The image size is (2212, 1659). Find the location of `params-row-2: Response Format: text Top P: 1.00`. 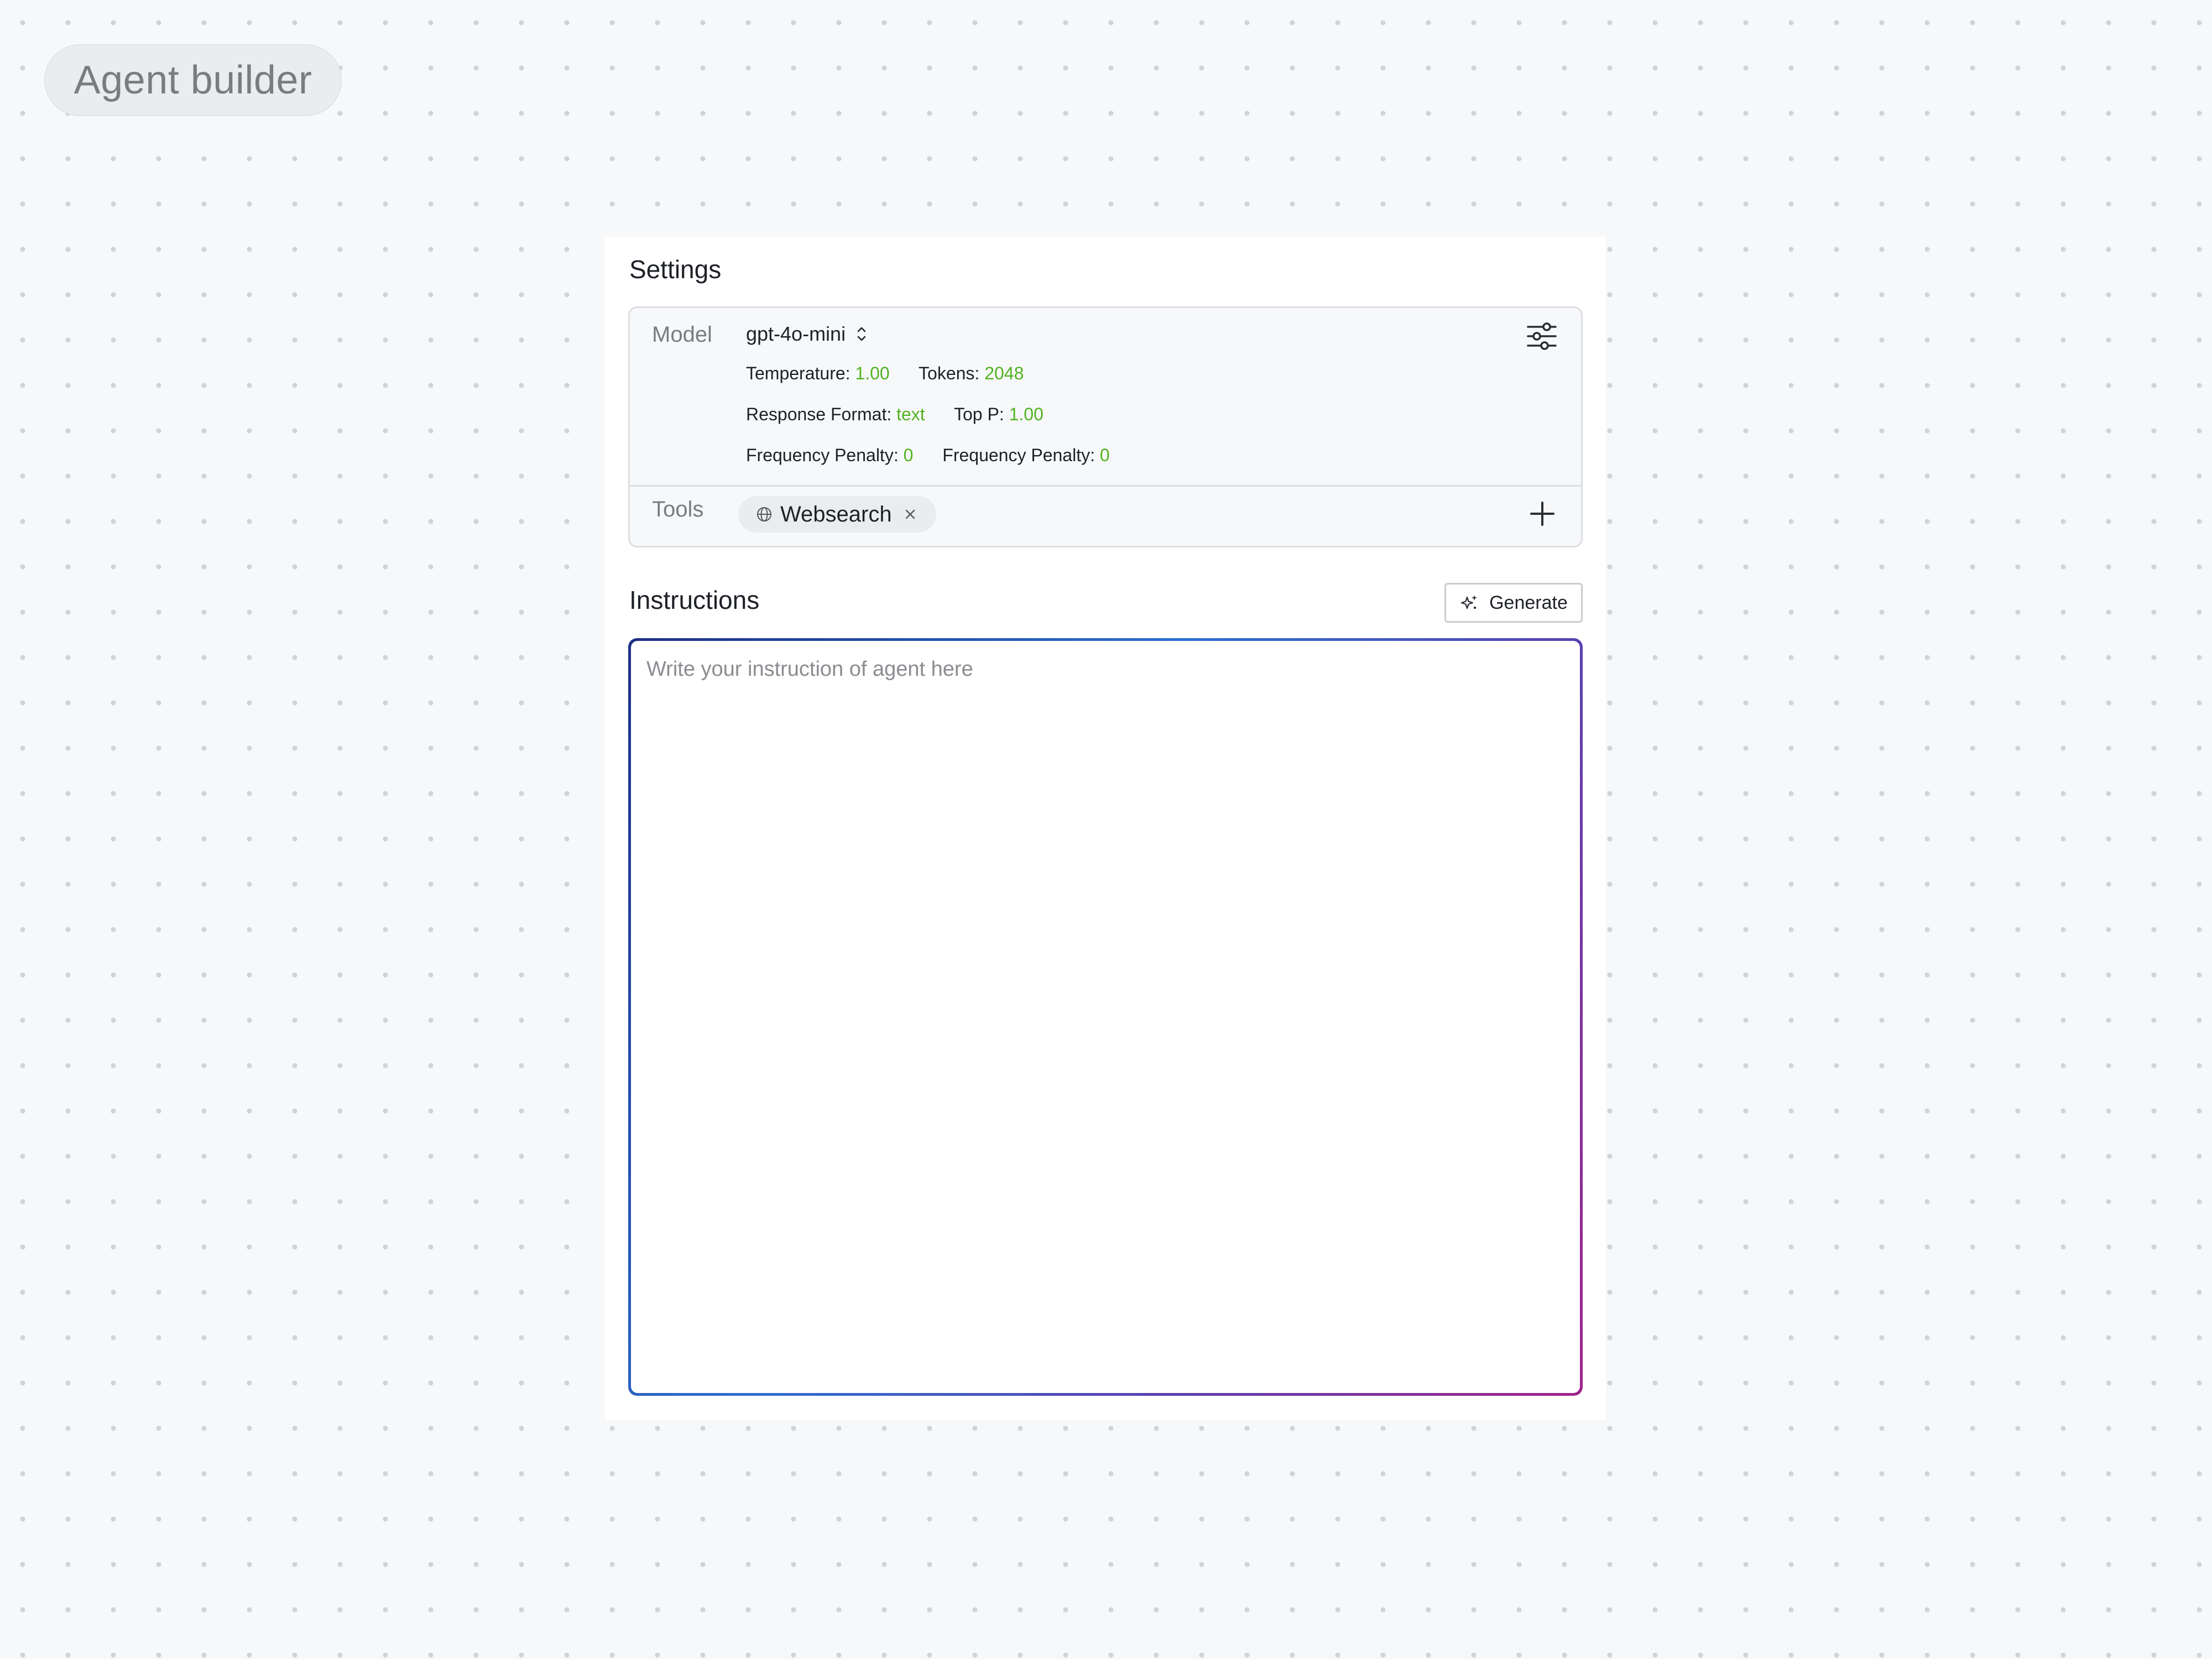

params-row-2: Response Format: text Top P: 1.00 is located at coordinates (907, 415).